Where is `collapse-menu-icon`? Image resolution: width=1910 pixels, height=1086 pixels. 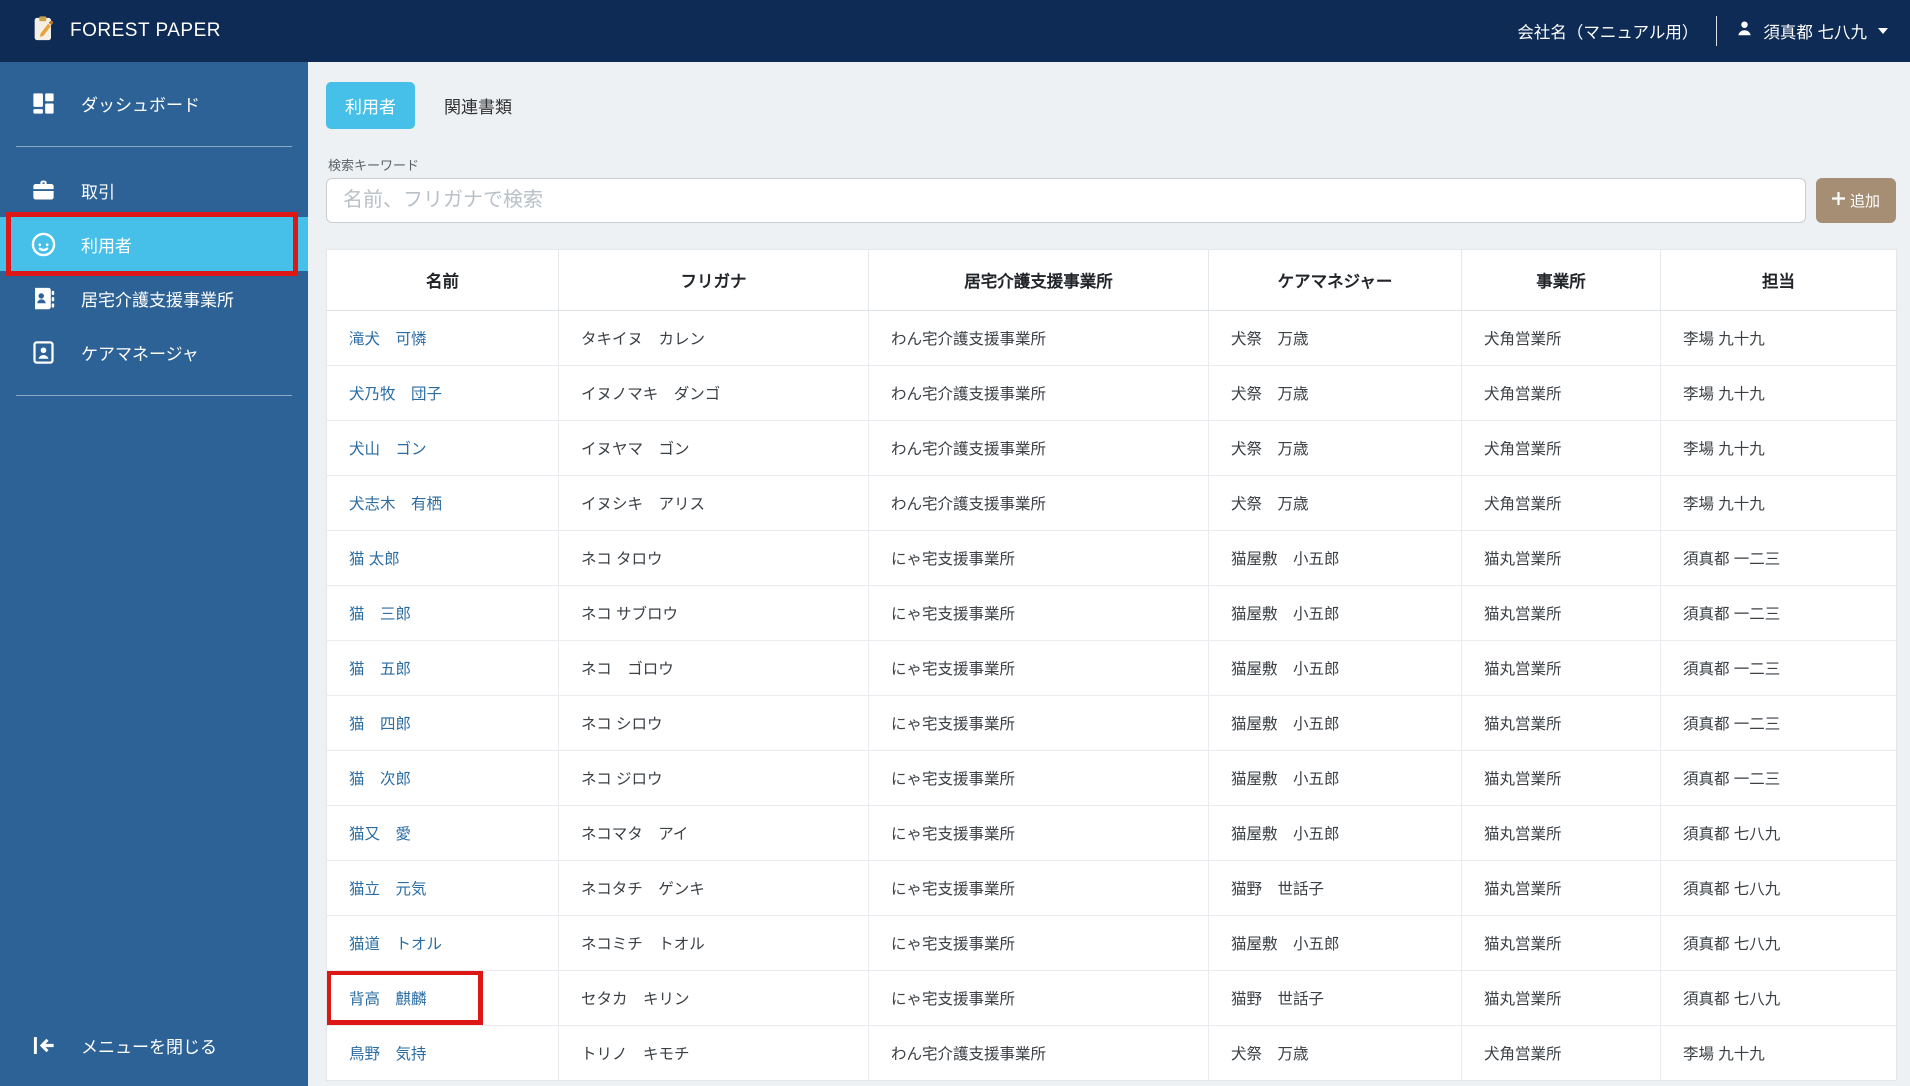 collapse-menu-icon is located at coordinates (43, 1045).